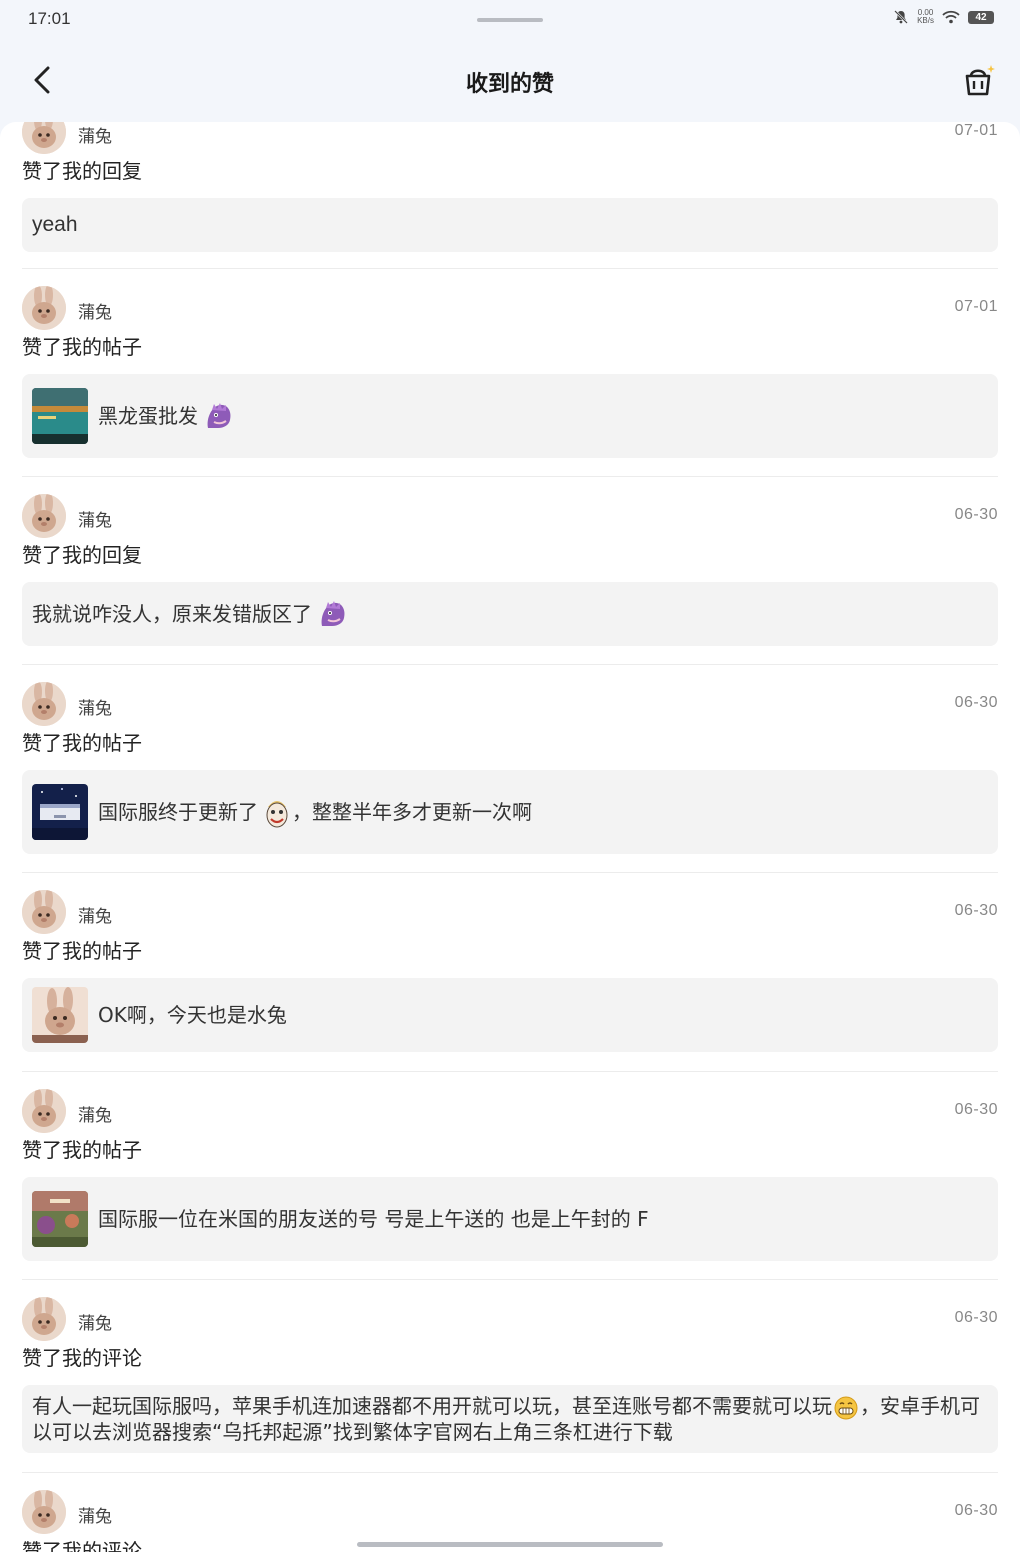  What do you see at coordinates (373, 1219) in the screenshot?
I see `content-text: 国际服一位在米国的朋友送的号 号是上午送的 也是上午封的 F` at bounding box center [373, 1219].